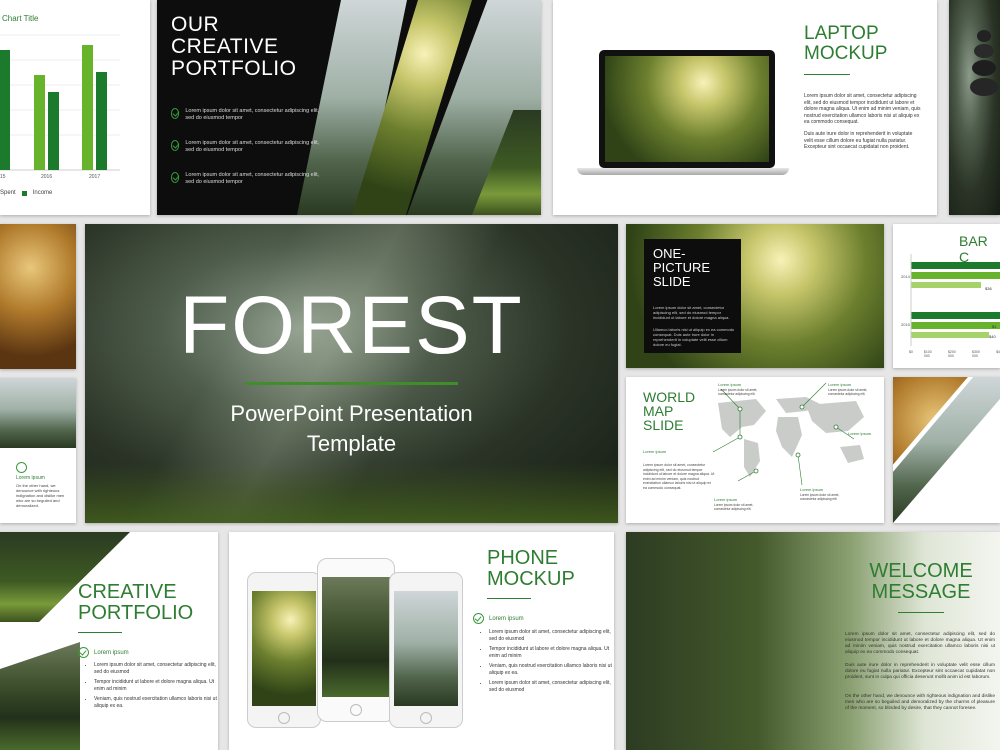 Image resolution: width=1000 pixels, height=750 pixels. I want to click on bar-2017-spent, so click(87, 107).